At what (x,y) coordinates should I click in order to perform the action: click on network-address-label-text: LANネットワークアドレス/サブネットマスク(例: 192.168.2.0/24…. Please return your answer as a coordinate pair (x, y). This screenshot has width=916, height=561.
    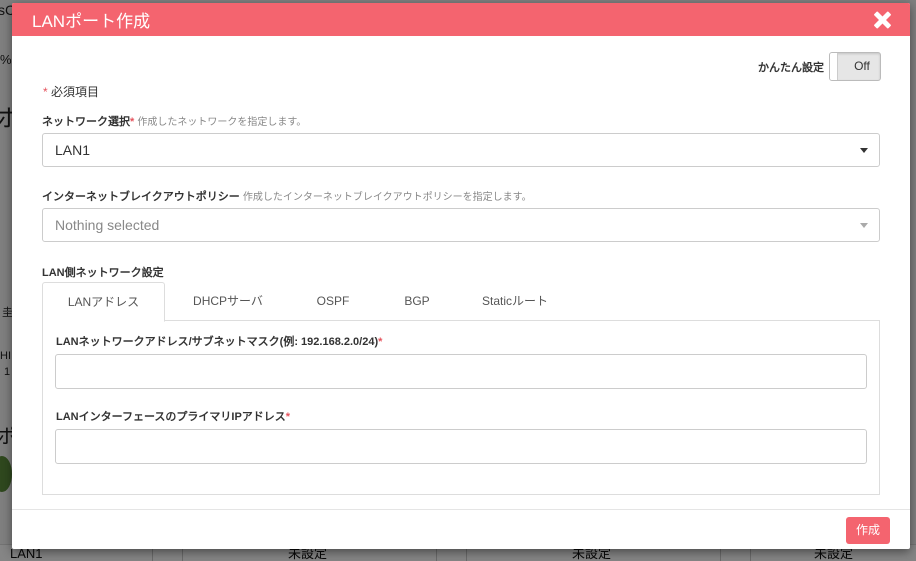
    Looking at the image, I should click on (217, 342).